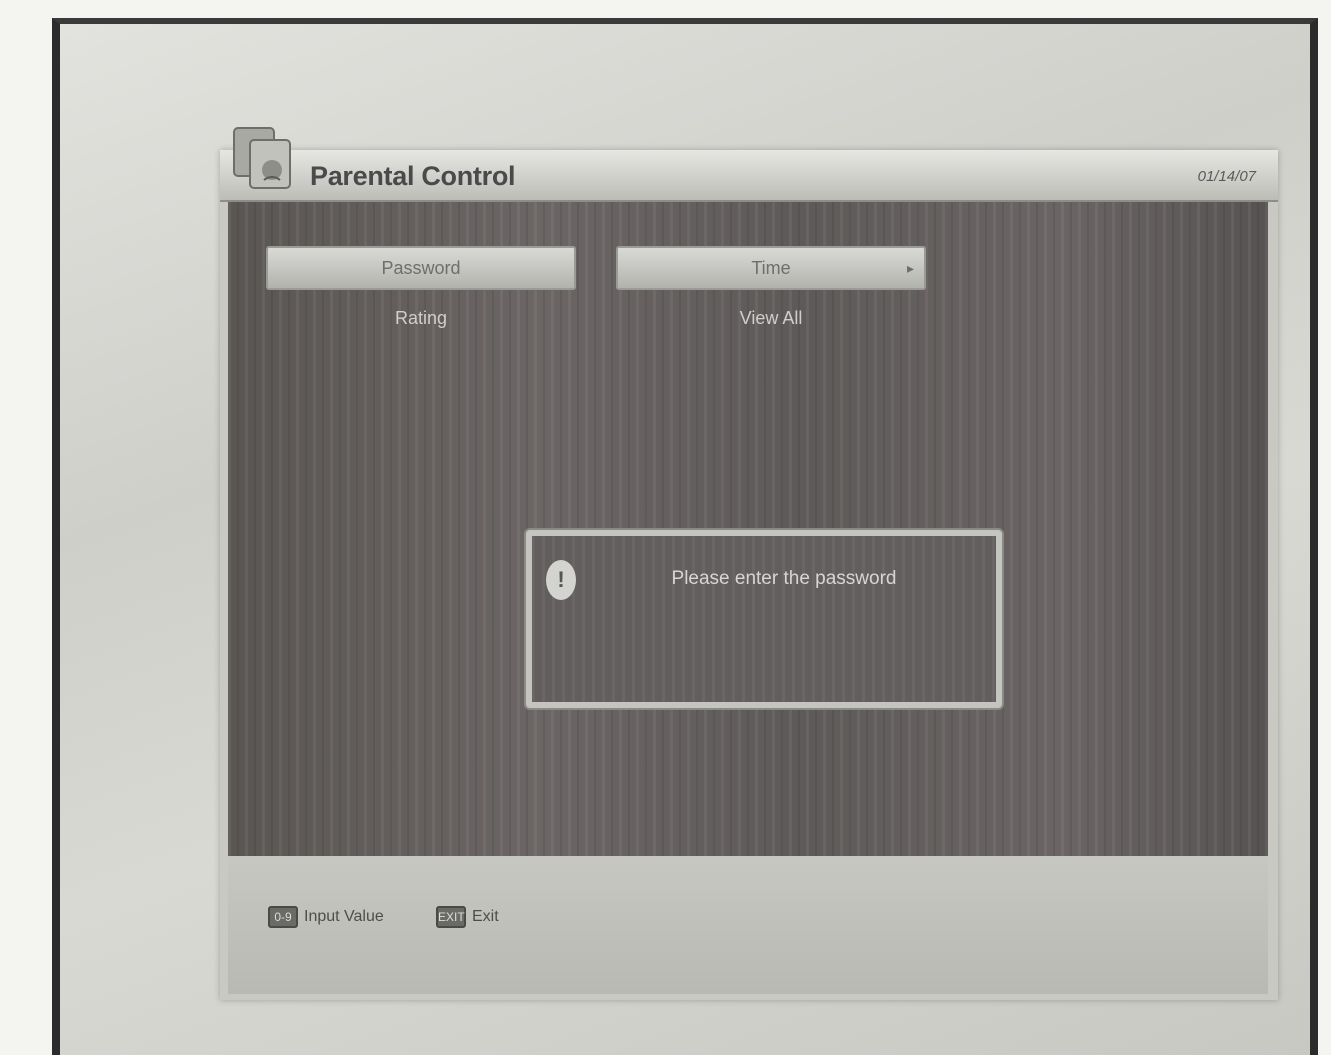 The image size is (1331, 1055). What do you see at coordinates (283, 917) in the screenshot?
I see `numeric-keys-icon: 0-9` at bounding box center [283, 917].